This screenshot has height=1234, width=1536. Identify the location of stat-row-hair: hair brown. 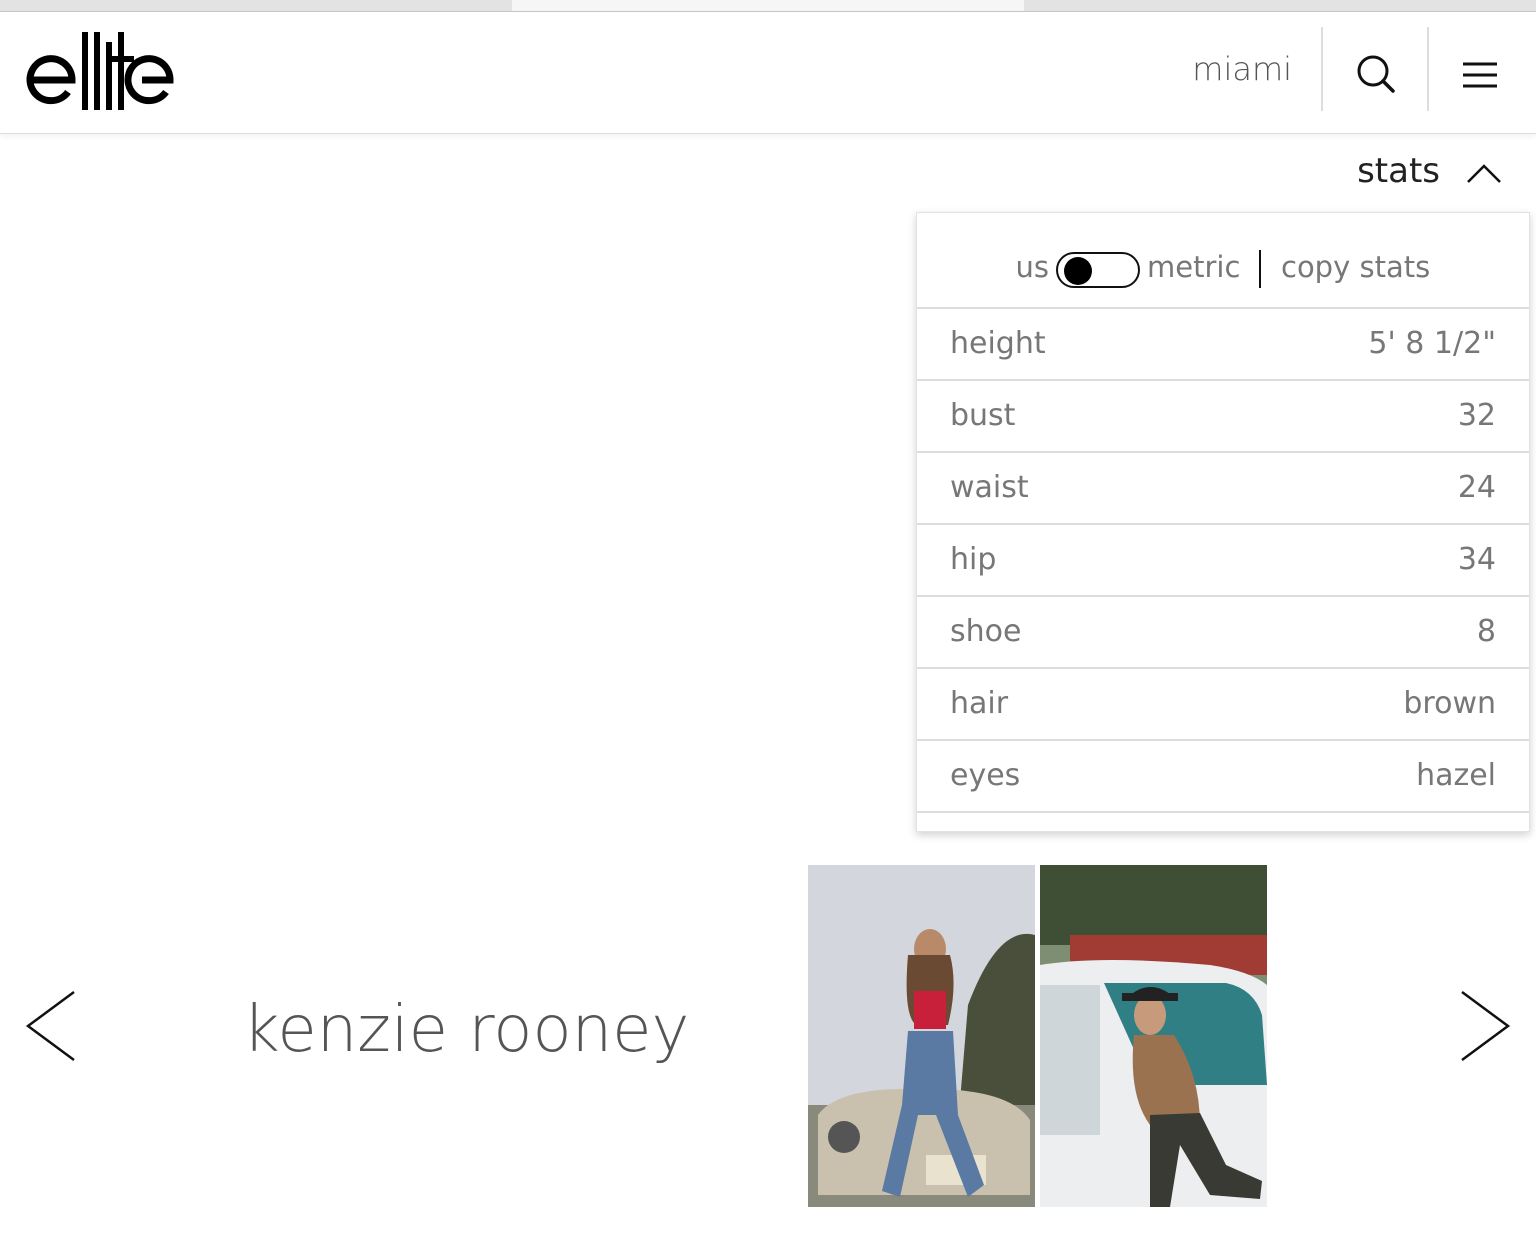
(1223, 705).